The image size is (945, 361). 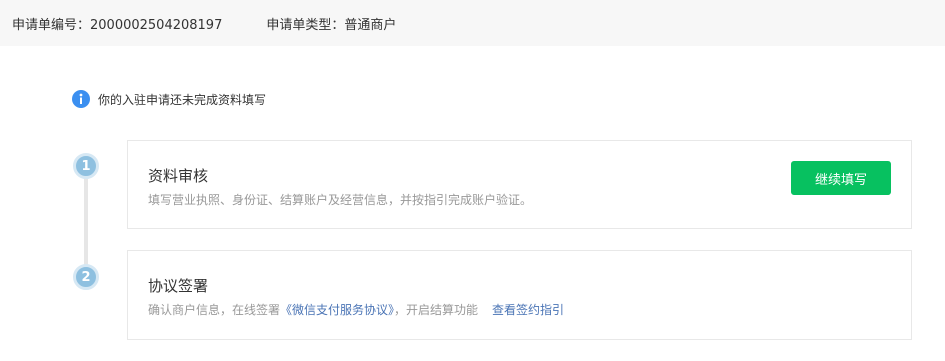 What do you see at coordinates (331, 25) in the screenshot?
I see `application-type: 申请单类型：普通商户` at bounding box center [331, 25].